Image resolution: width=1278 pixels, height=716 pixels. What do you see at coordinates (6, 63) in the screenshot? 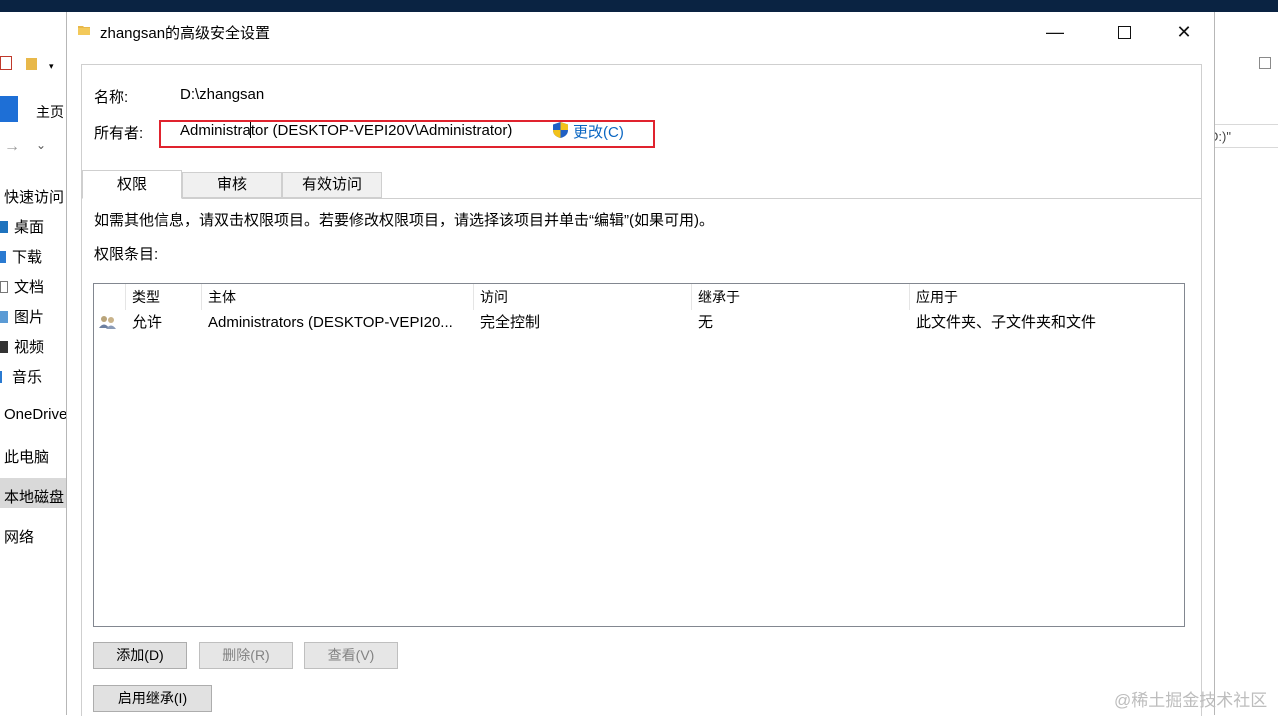
I see `checkbox-icon` at bounding box center [6, 63].